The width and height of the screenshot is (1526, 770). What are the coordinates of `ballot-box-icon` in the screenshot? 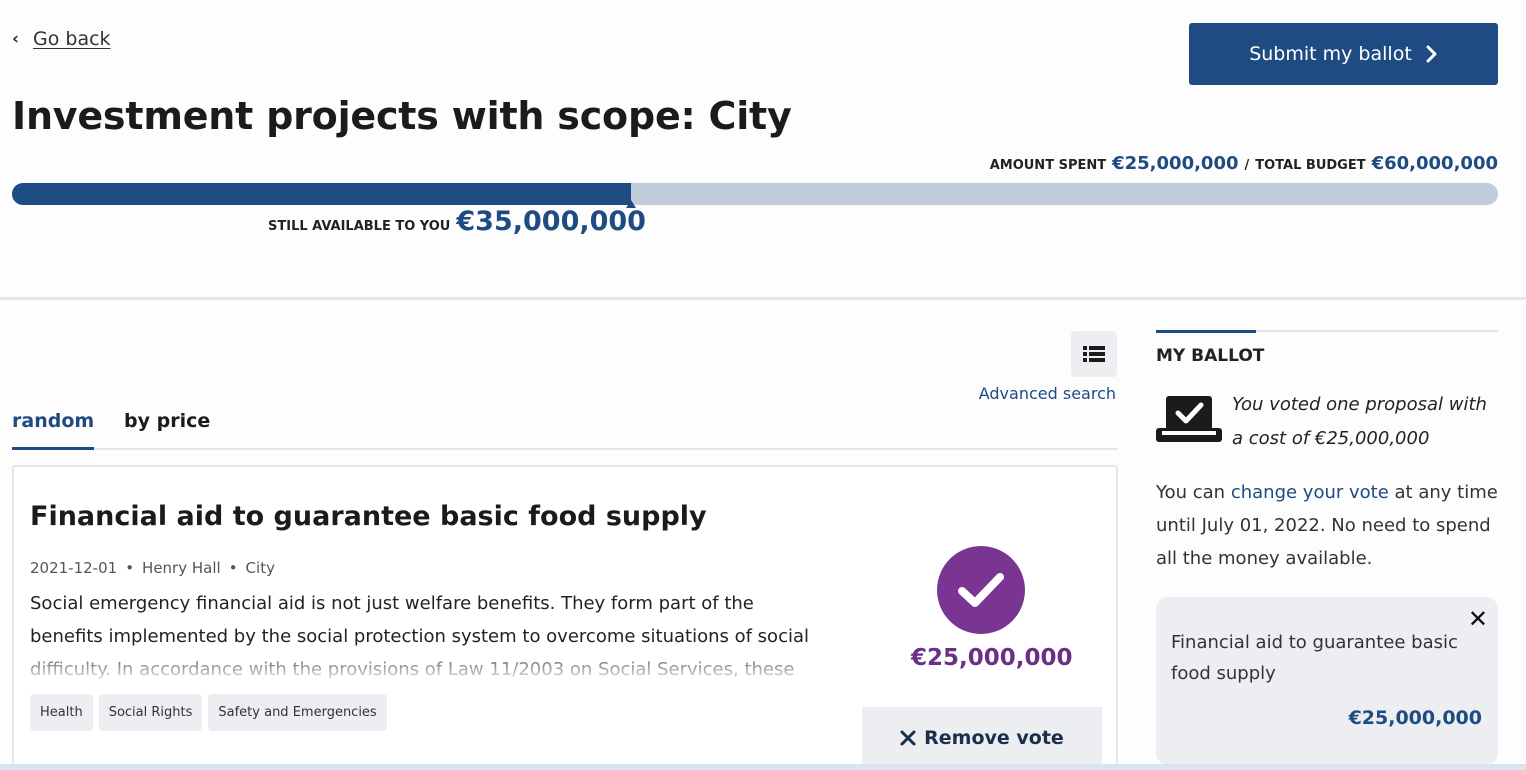 It's located at (1189, 419).